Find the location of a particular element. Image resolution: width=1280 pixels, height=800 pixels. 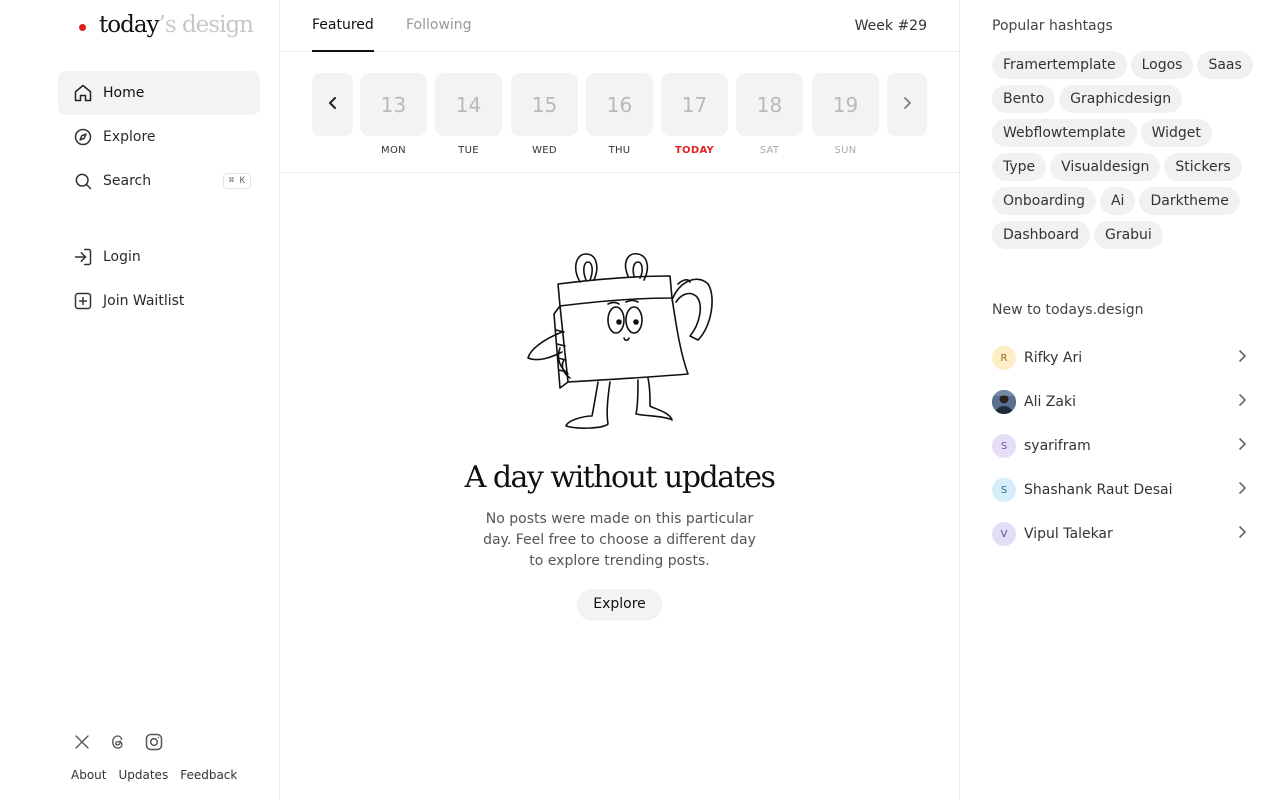

day-number: 16 is located at coordinates (619, 104).